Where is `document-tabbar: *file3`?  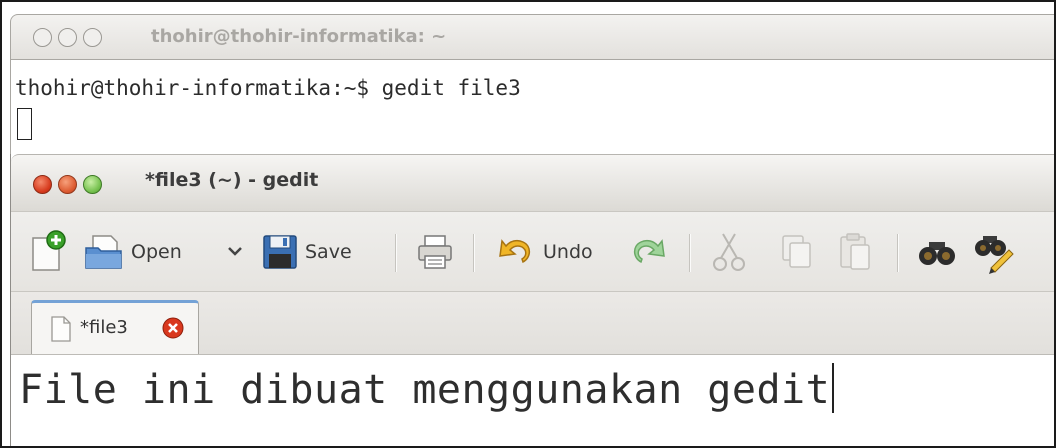
document-tabbar: *file3 is located at coordinates (532, 324).